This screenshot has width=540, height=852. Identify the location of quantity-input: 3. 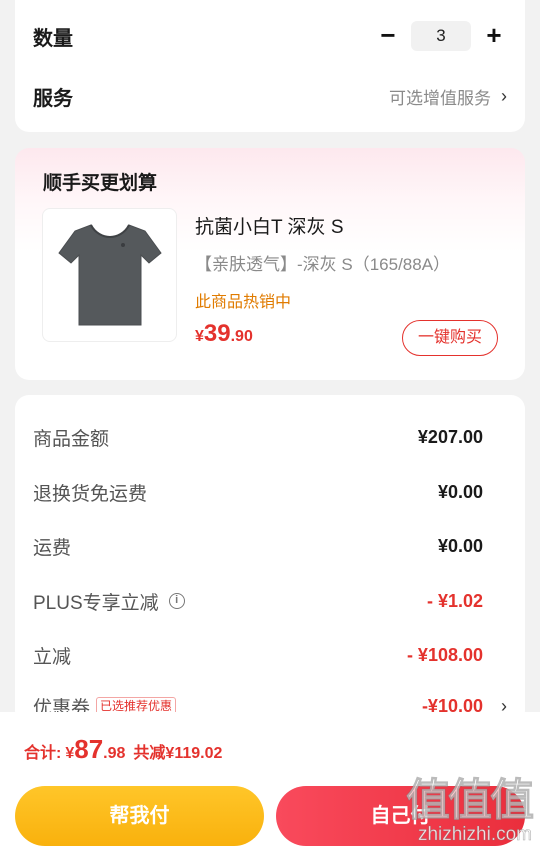
(441, 36).